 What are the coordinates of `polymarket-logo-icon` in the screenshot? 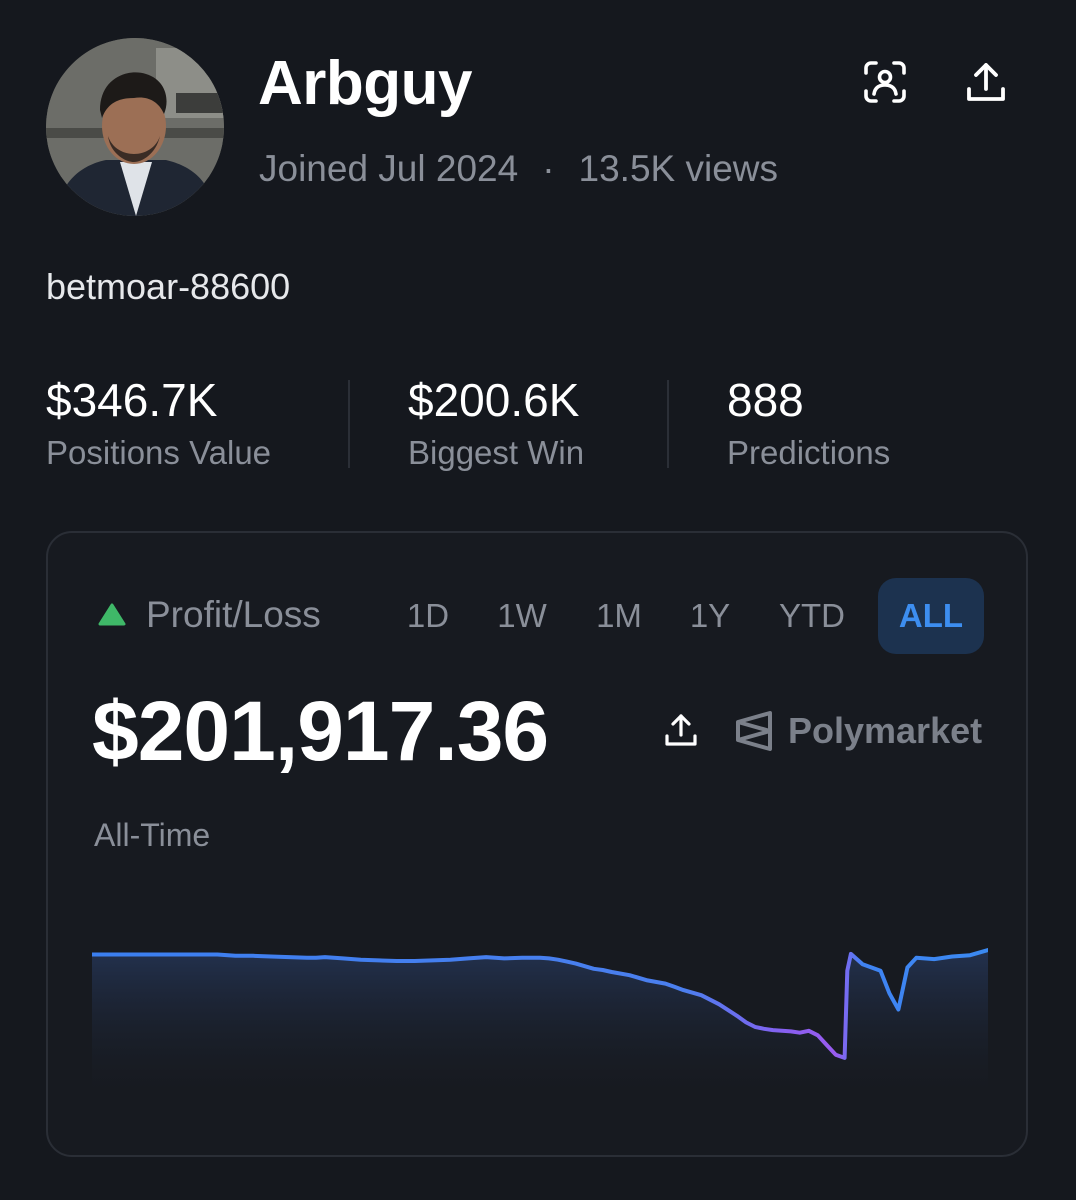 It's located at (754, 731).